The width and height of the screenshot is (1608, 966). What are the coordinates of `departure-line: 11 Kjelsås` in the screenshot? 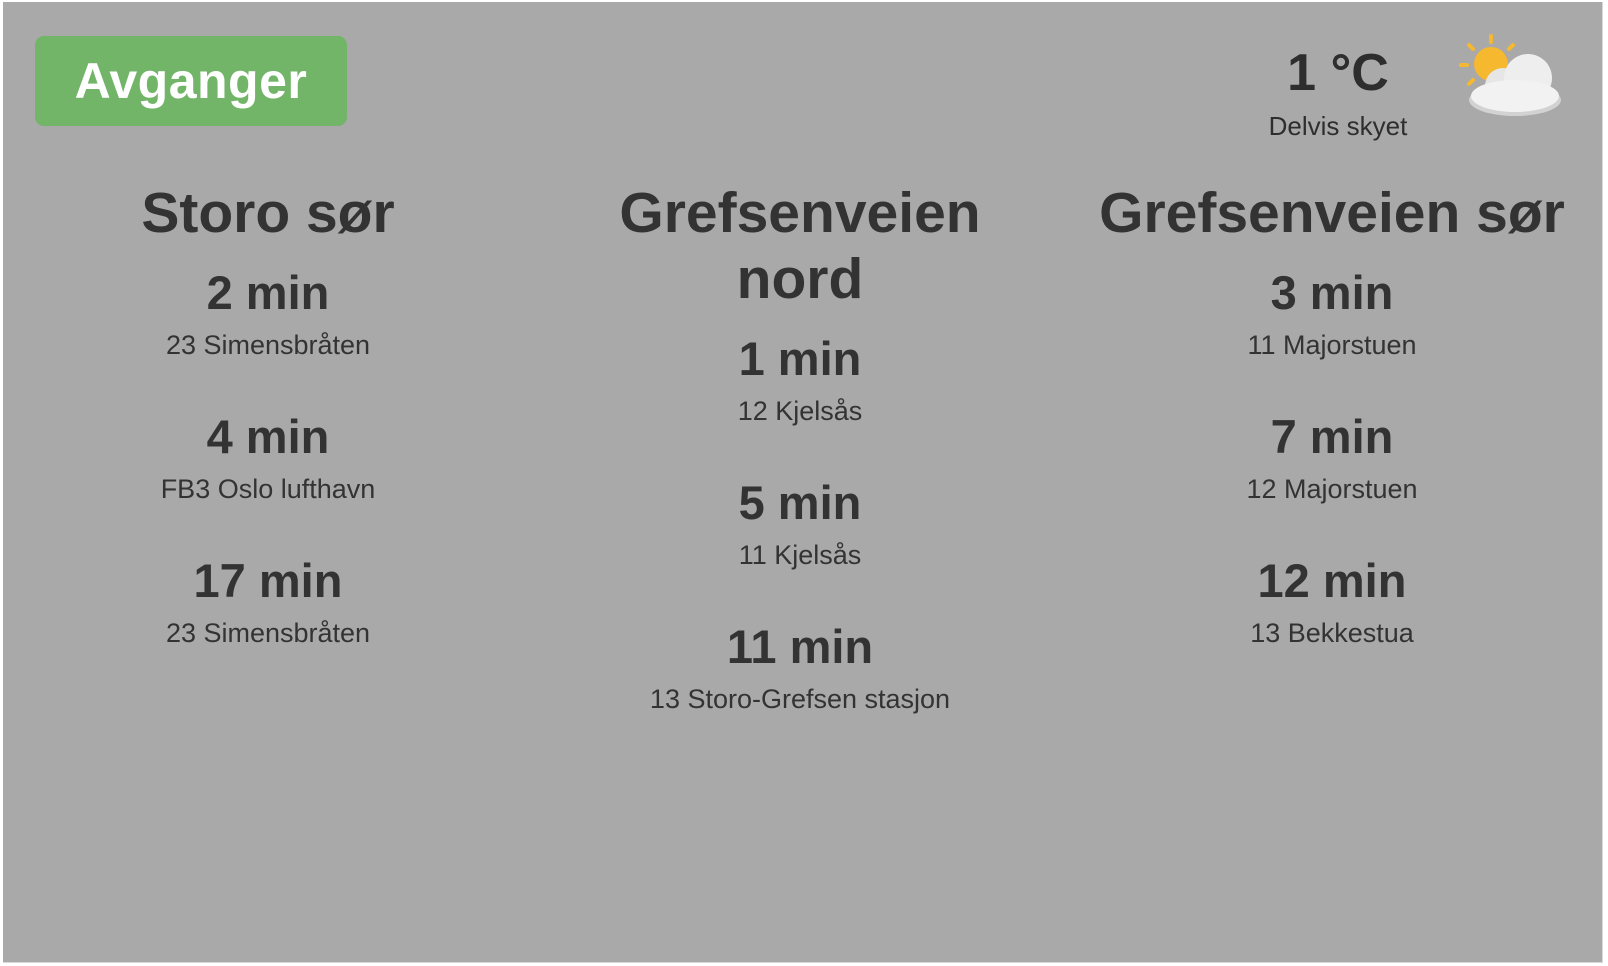 It's located at (800, 555).